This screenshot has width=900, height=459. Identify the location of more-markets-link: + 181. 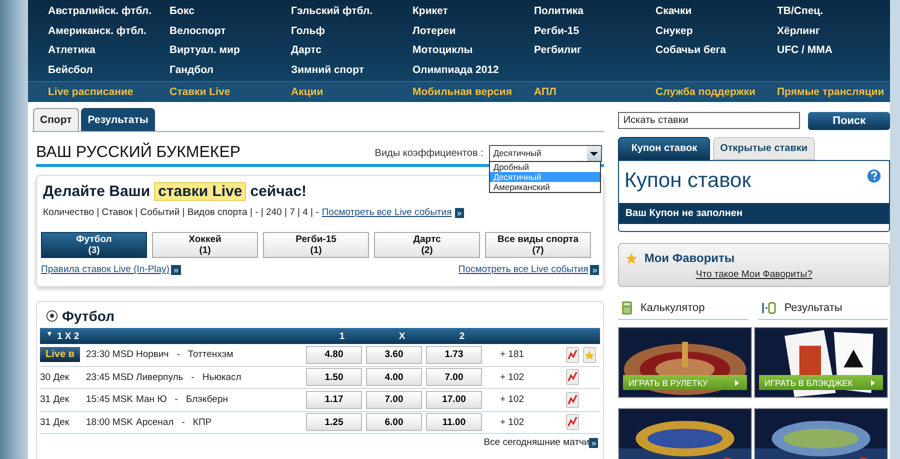
(524, 354).